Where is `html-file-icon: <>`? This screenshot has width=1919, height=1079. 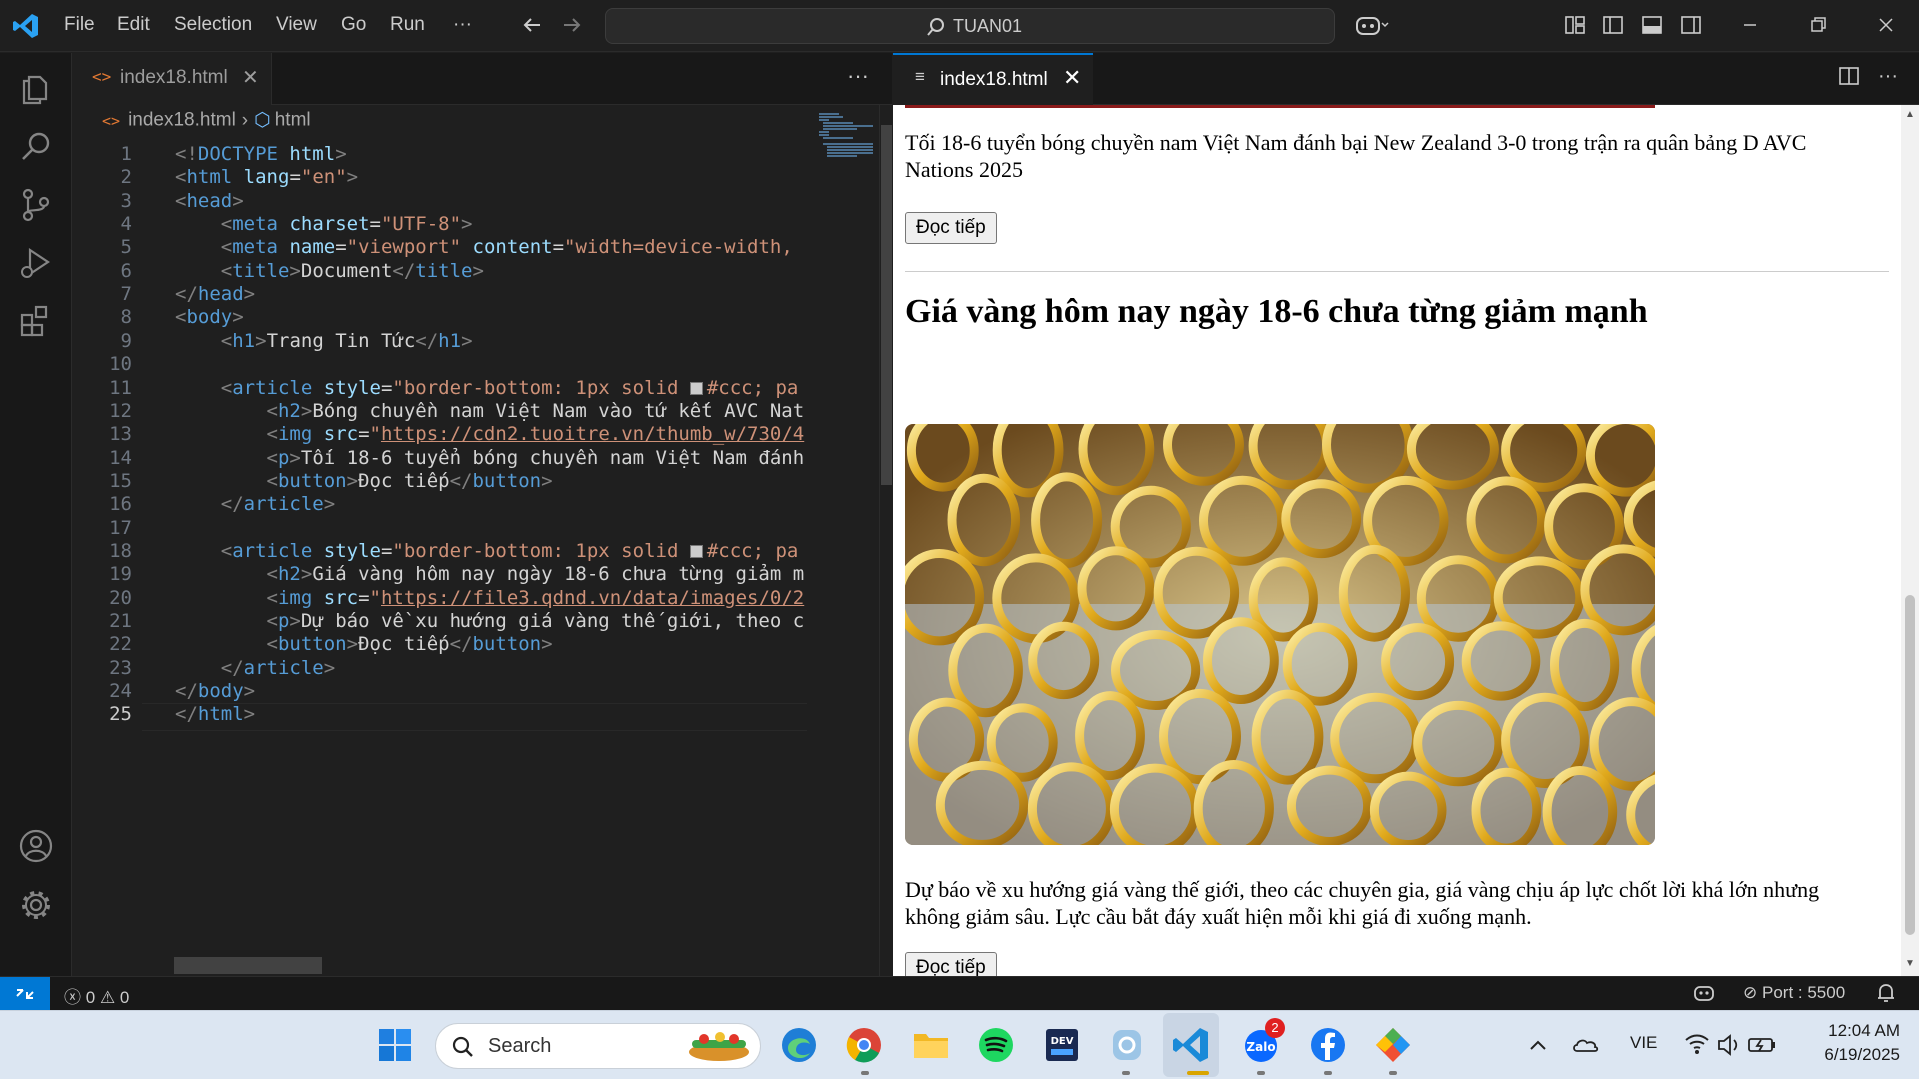 html-file-icon: <> is located at coordinates (111, 120).